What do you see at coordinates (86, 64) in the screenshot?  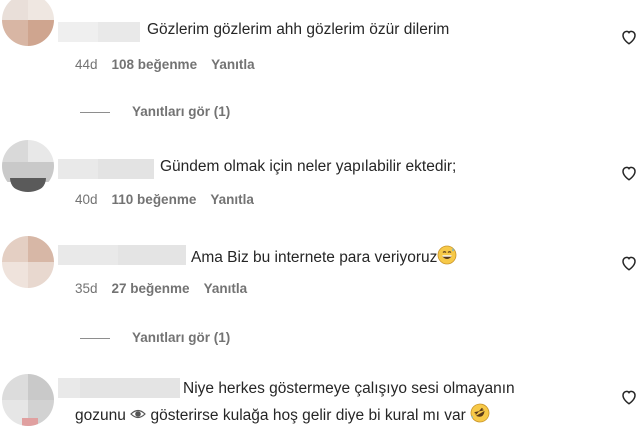 I see `comment-age: 44d` at bounding box center [86, 64].